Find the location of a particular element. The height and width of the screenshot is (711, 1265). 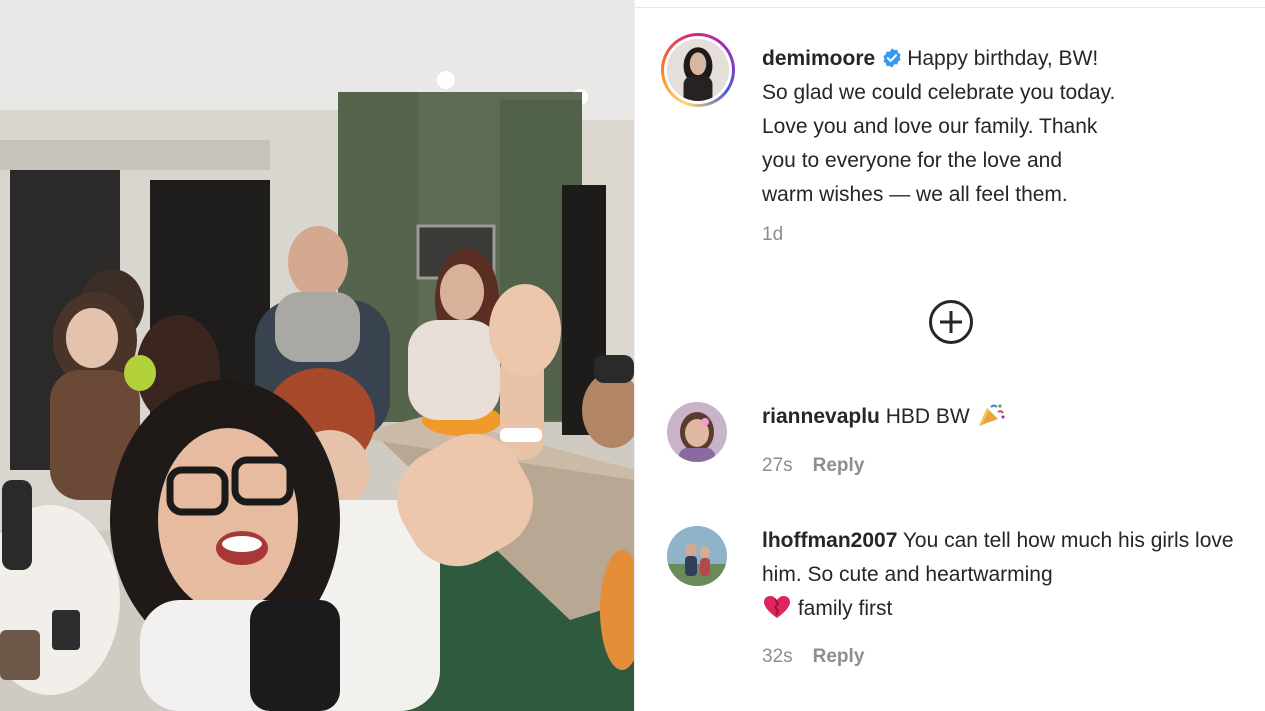

caption-line-1: Happy birthday, BW! is located at coordinates (1003, 58).